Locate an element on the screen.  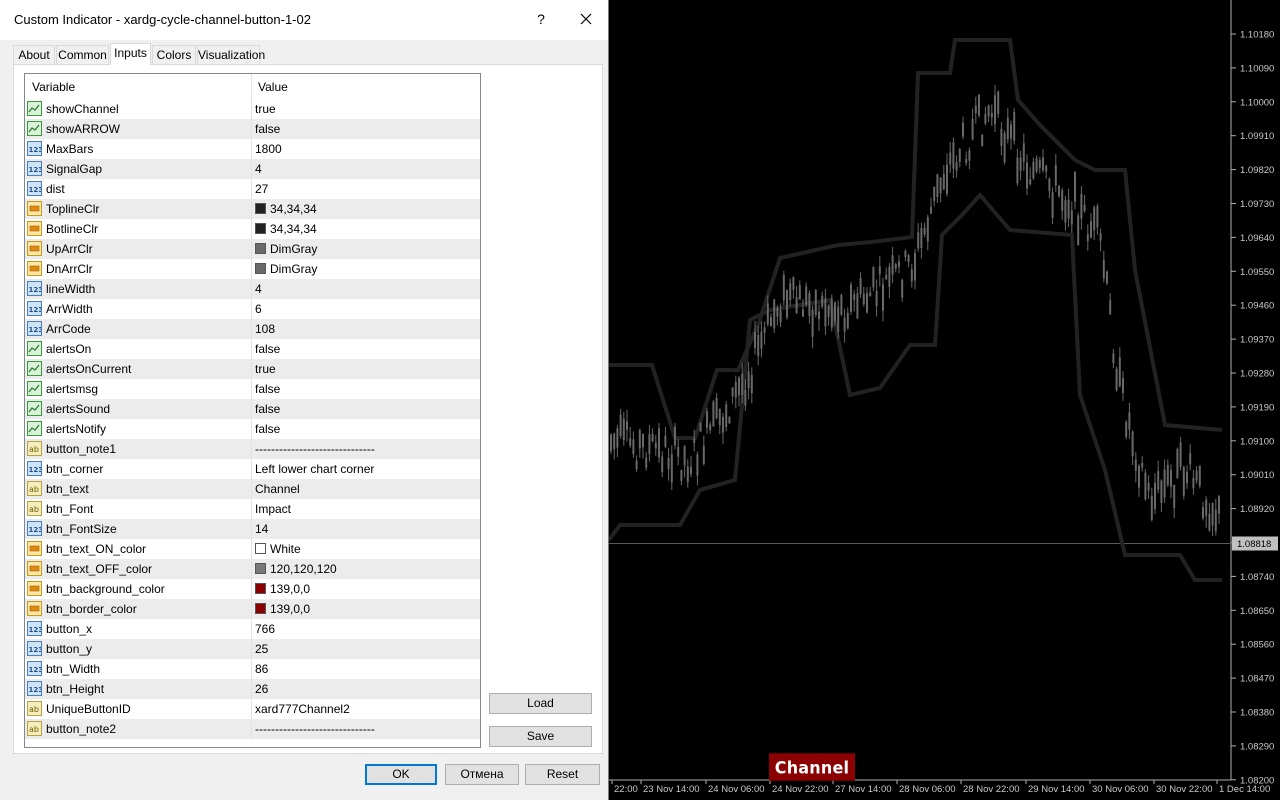
column-header-value: Value is located at coordinates (273, 87).